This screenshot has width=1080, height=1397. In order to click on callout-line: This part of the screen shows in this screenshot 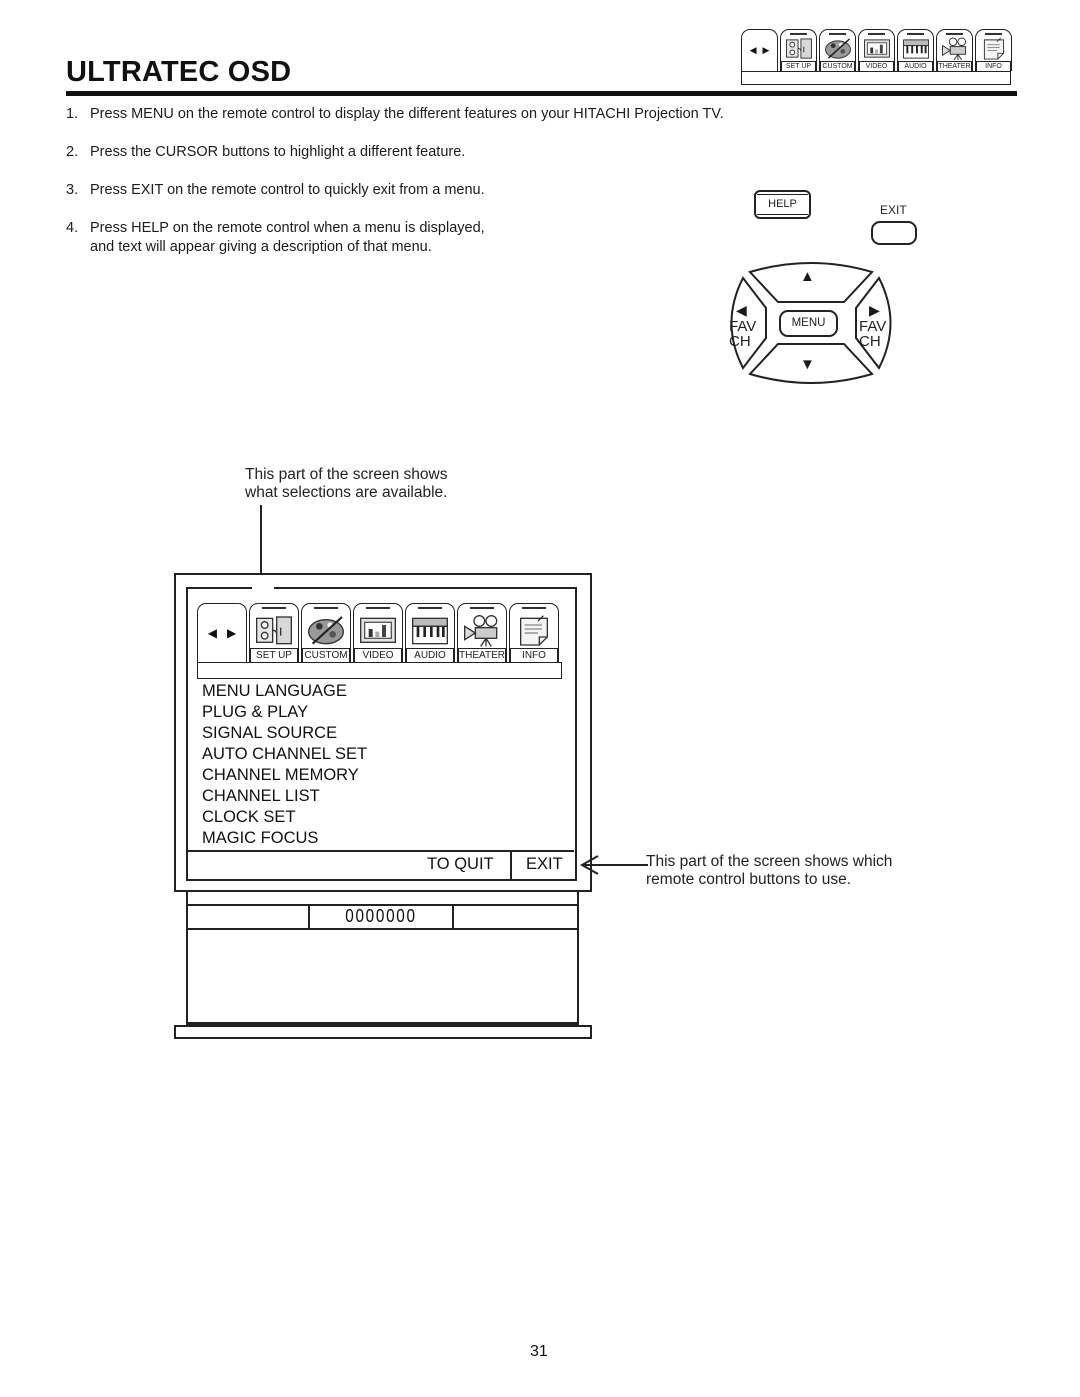, I will do `click(346, 474)`.